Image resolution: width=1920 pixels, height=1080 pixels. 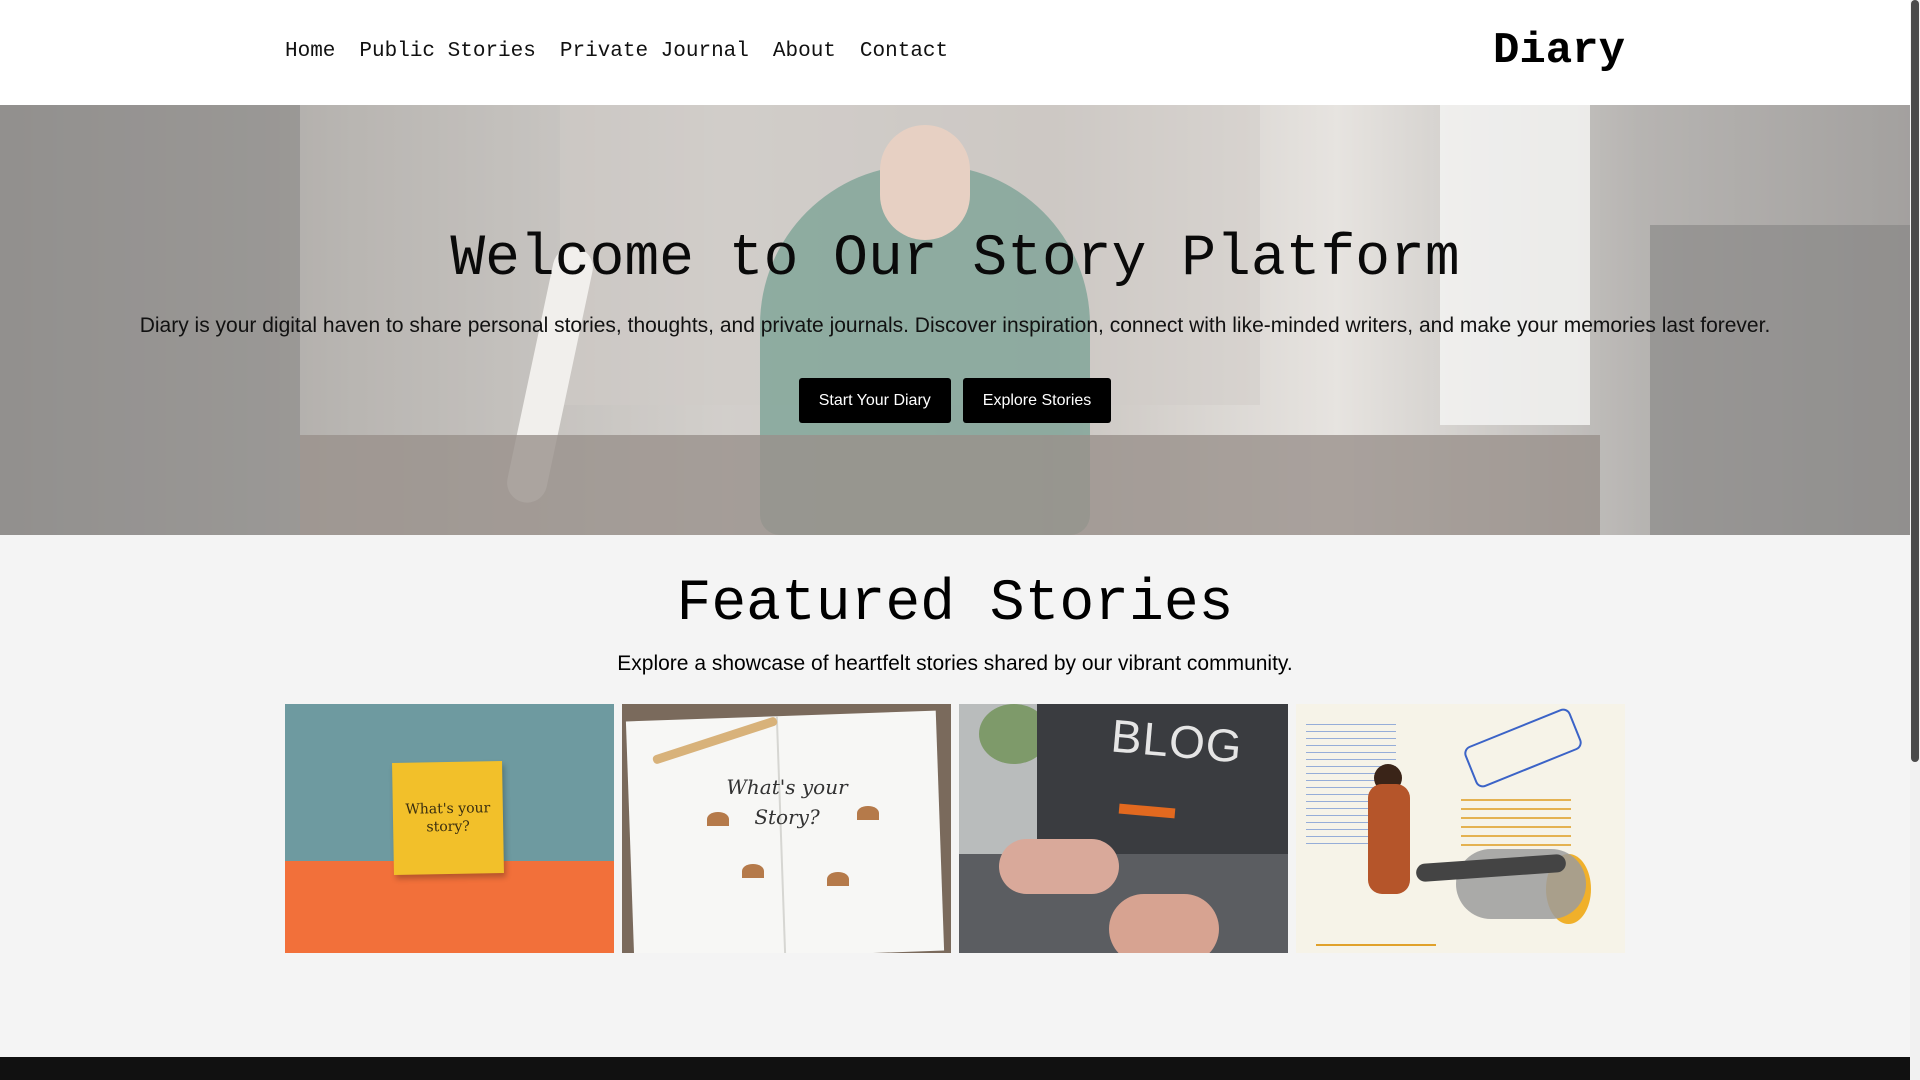 I want to click on nav-contact-link: Contact, so click(x=904, y=52).